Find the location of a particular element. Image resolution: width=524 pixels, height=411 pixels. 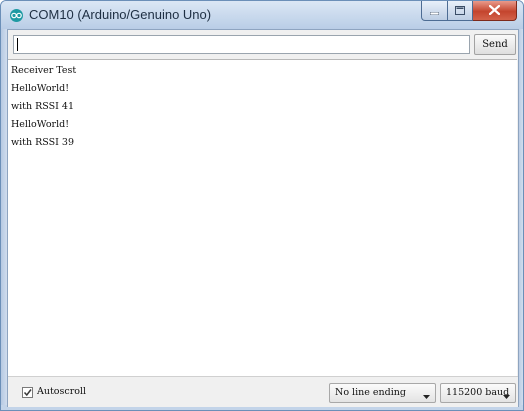

autoscroll-label: Autoscroll is located at coordinates (61, 391).